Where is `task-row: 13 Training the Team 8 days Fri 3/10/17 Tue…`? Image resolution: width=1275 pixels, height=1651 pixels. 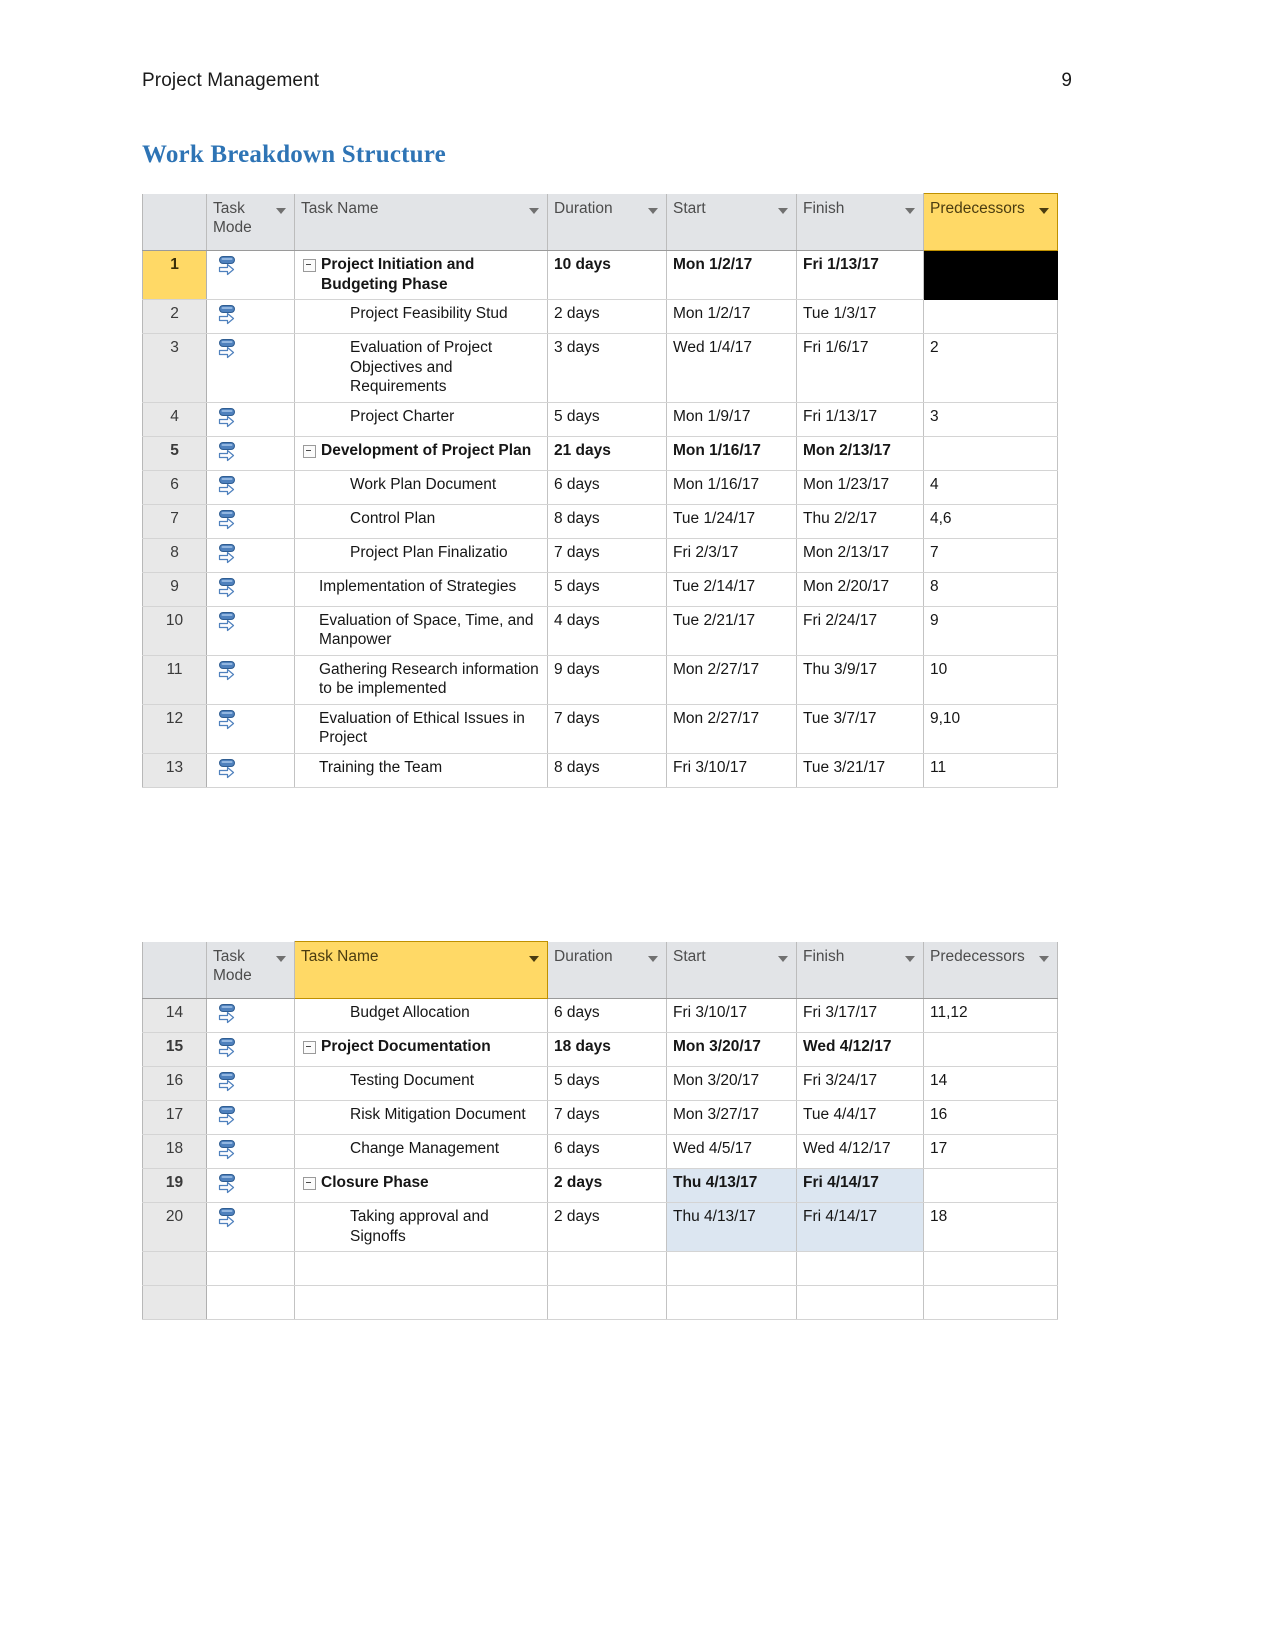
task-row: 13 Training the Team 8 days Fri 3/10/17 Tue… is located at coordinates (600, 770).